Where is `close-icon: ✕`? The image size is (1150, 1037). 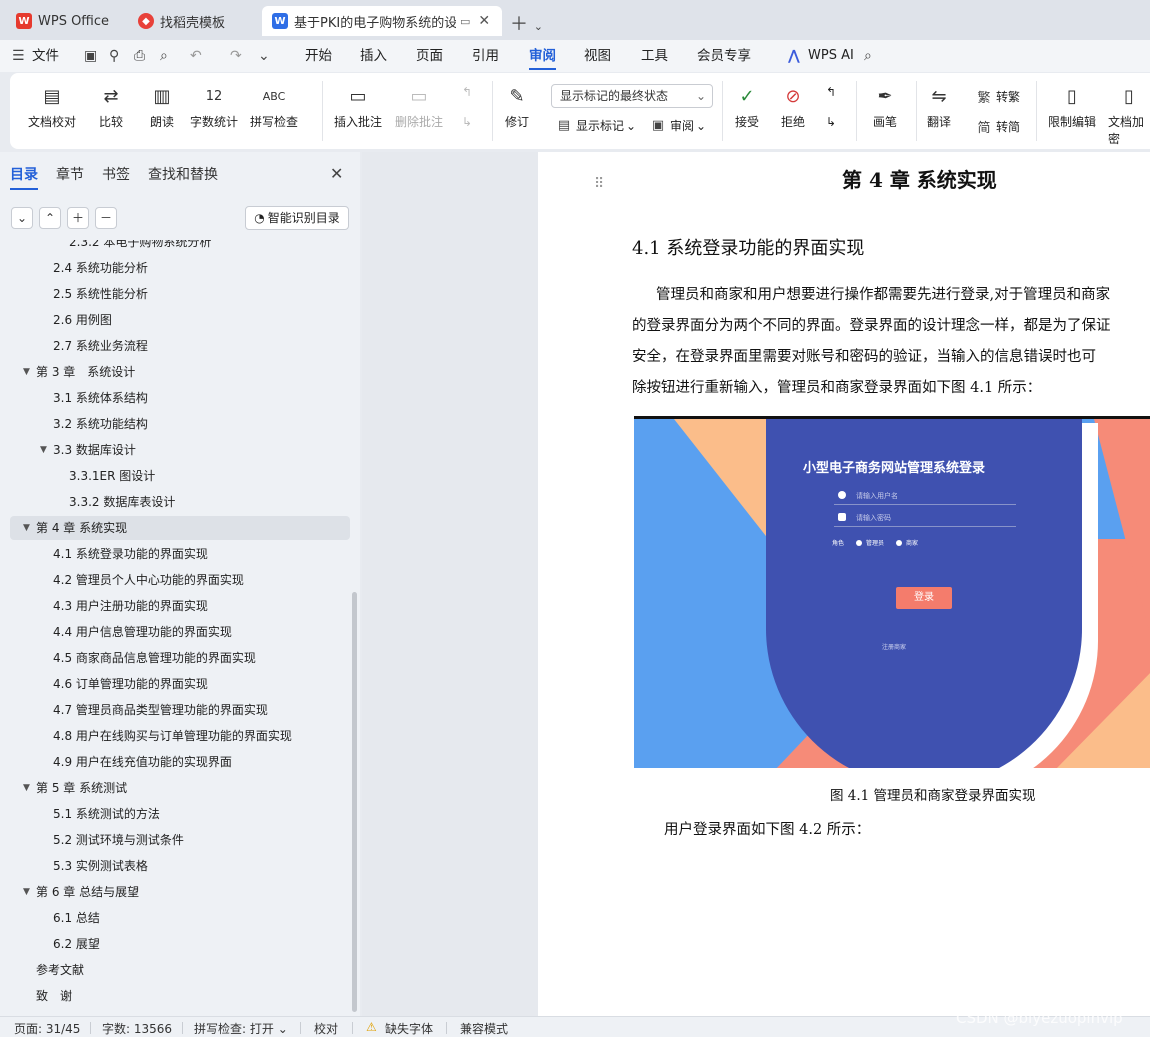 close-icon: ✕ is located at coordinates (336, 173).